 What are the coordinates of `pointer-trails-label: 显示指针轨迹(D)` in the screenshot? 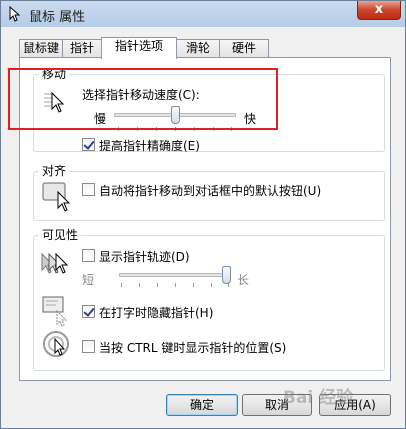 It's located at (144, 257).